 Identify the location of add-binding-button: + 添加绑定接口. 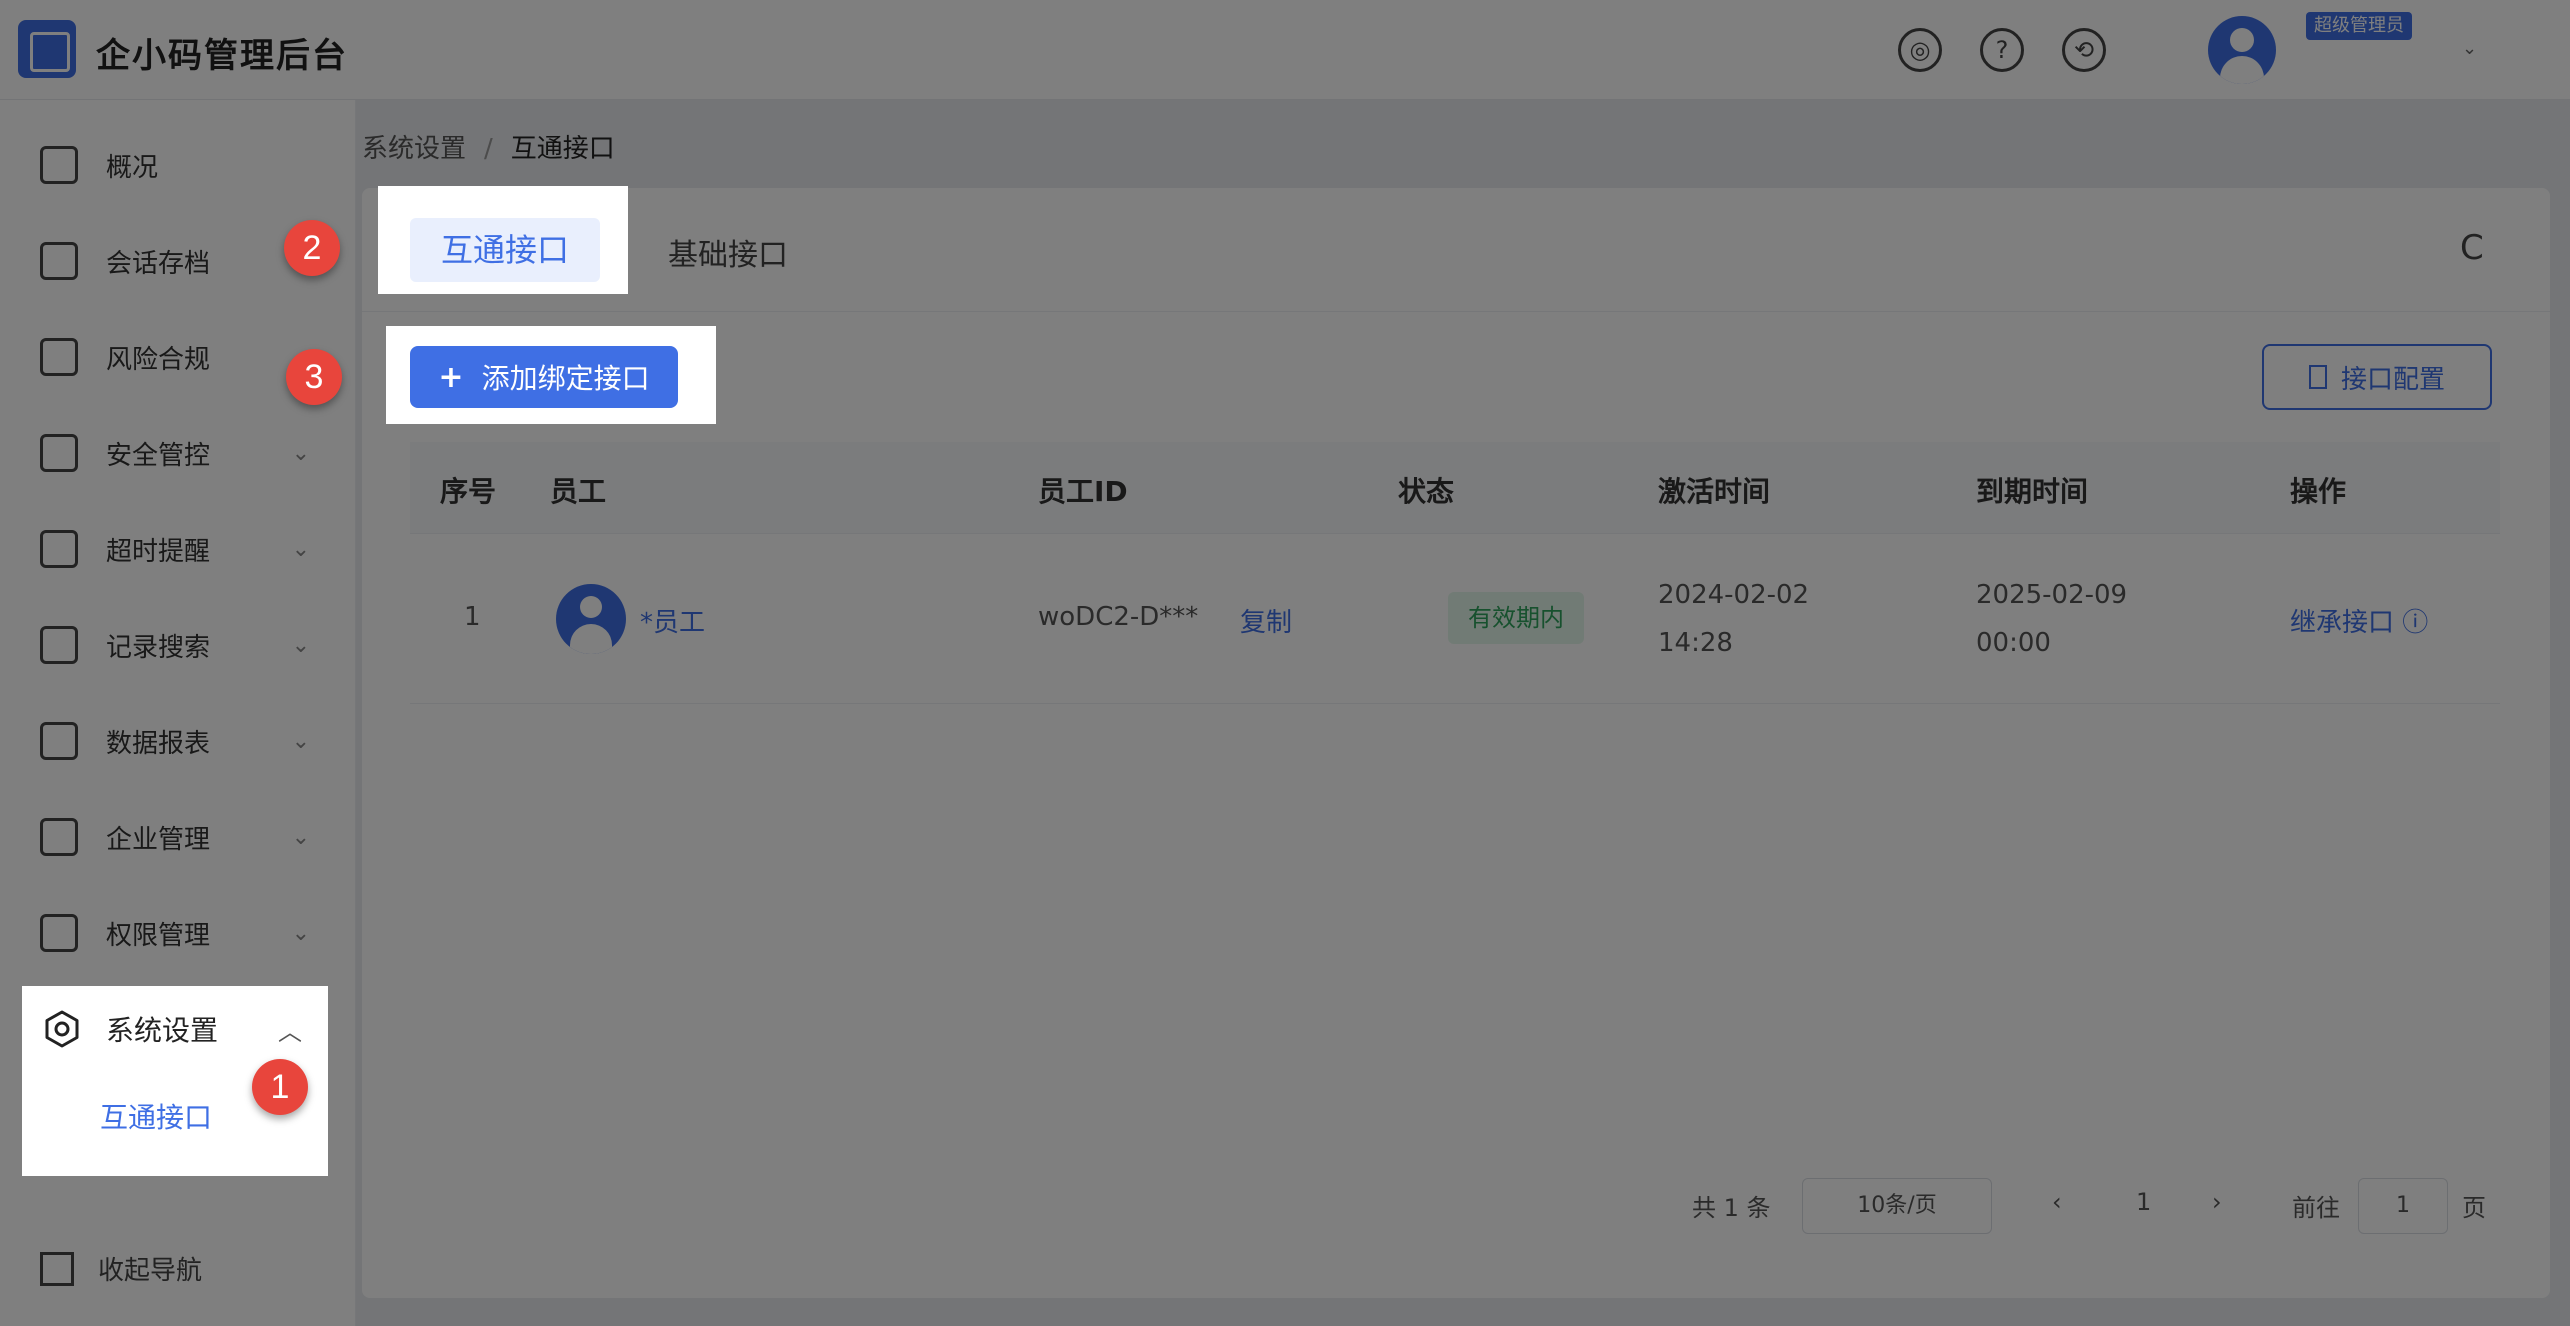
(544, 377).